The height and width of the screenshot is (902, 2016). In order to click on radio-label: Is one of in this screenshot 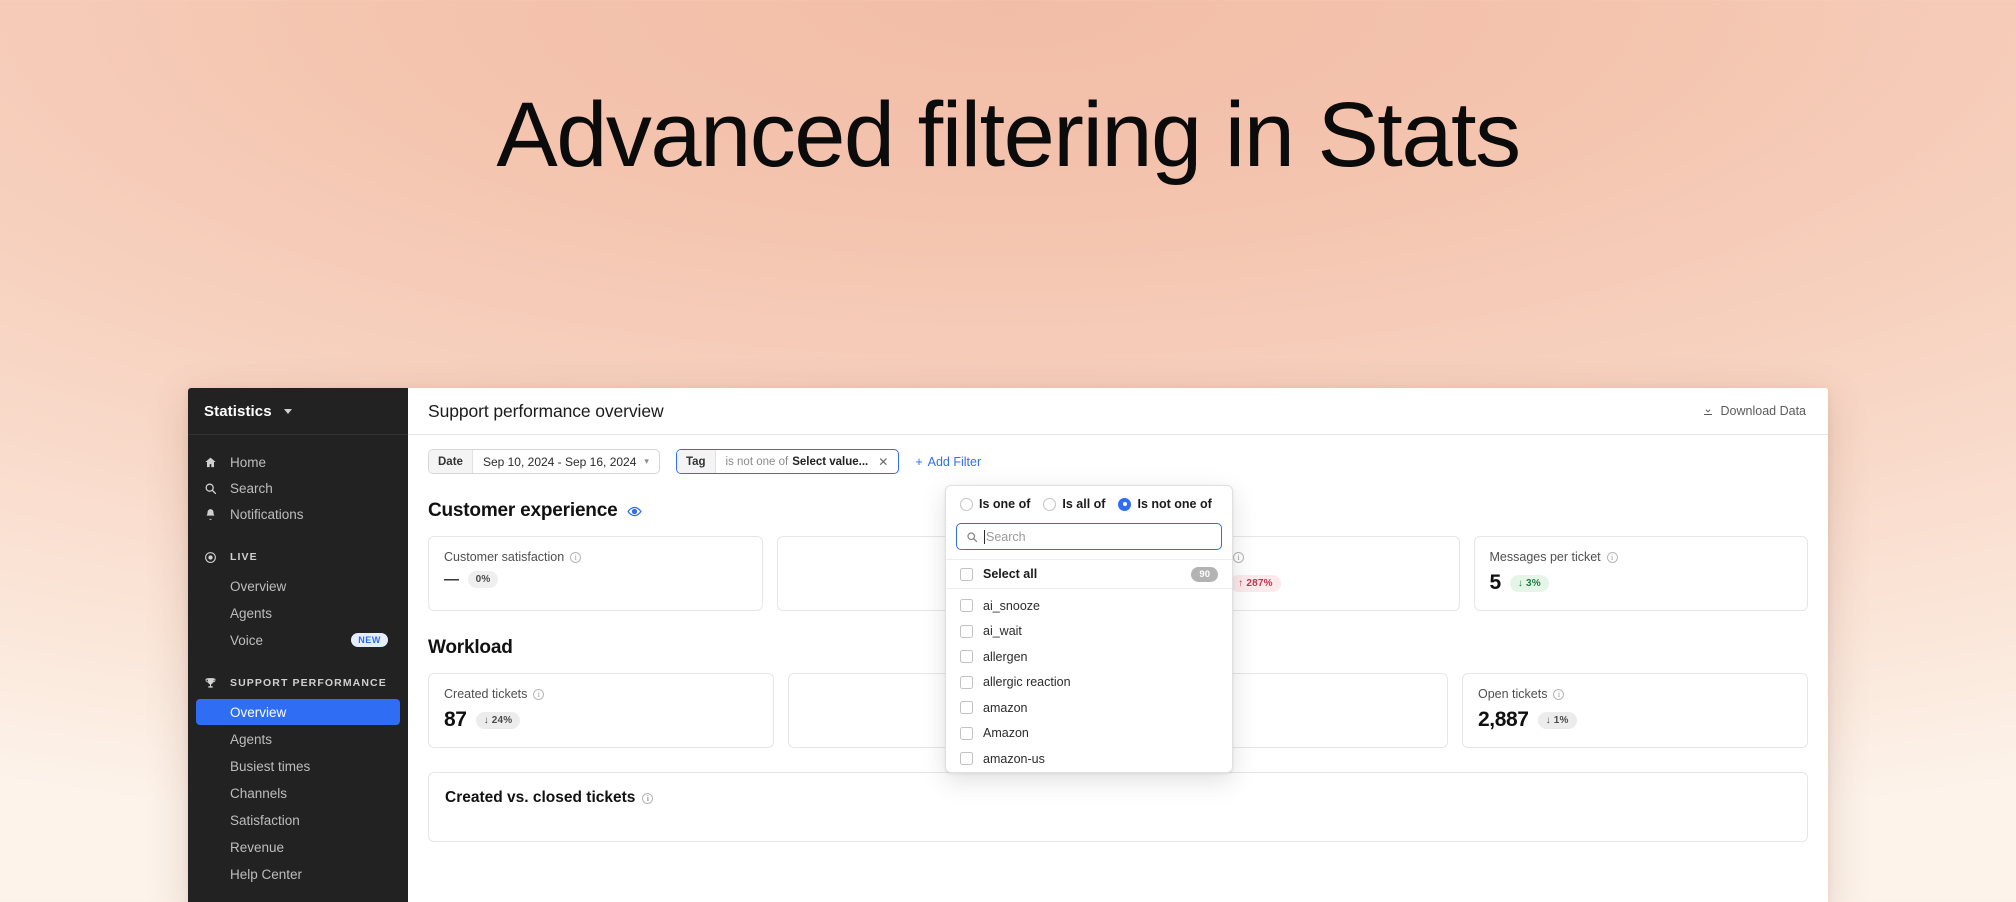, I will do `click(1005, 504)`.